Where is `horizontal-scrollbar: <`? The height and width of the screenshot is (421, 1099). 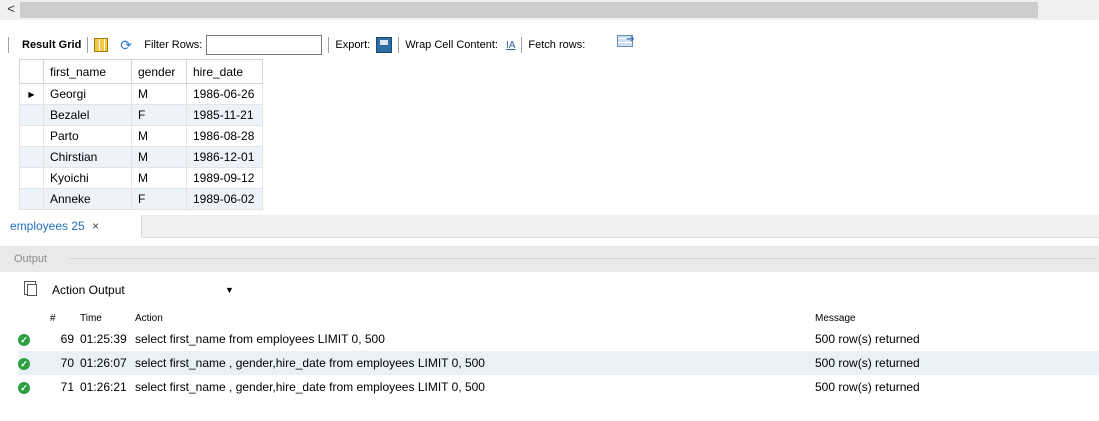 horizontal-scrollbar: < is located at coordinates (549, 10).